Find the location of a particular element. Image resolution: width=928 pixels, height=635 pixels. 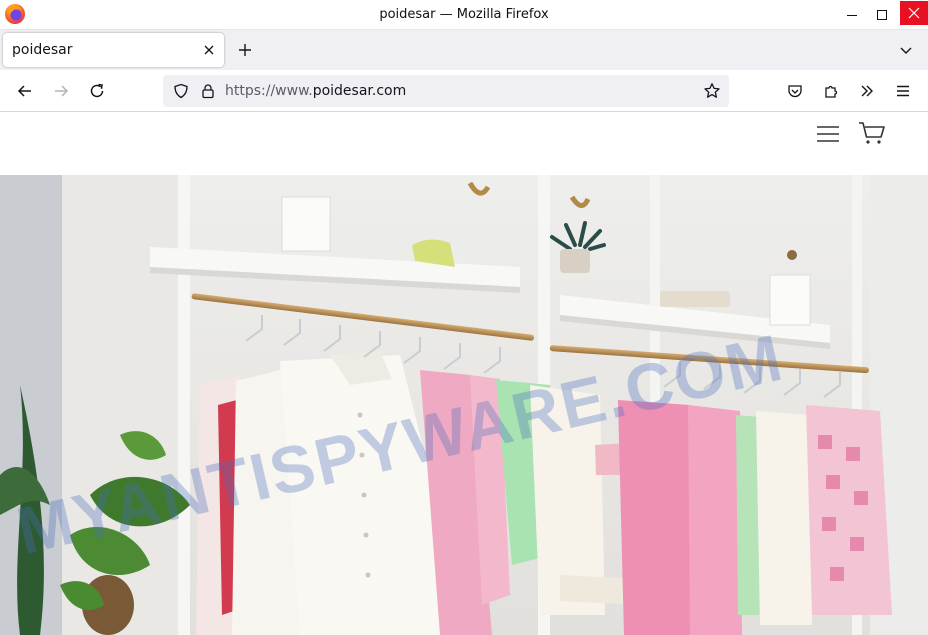

close-window-button is located at coordinates (914, 13).